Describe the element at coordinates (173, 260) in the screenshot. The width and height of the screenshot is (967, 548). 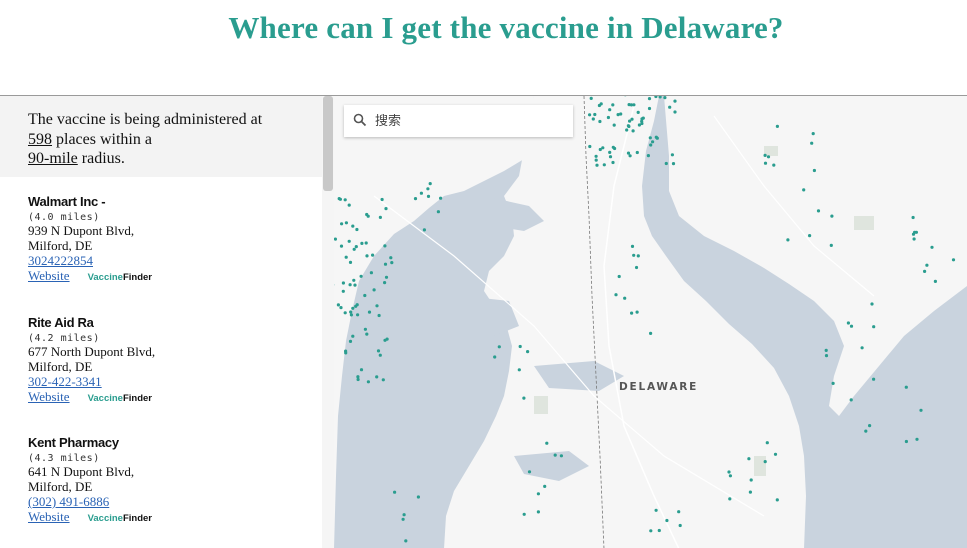
I see `location-phone-link: 3024222854` at that location.